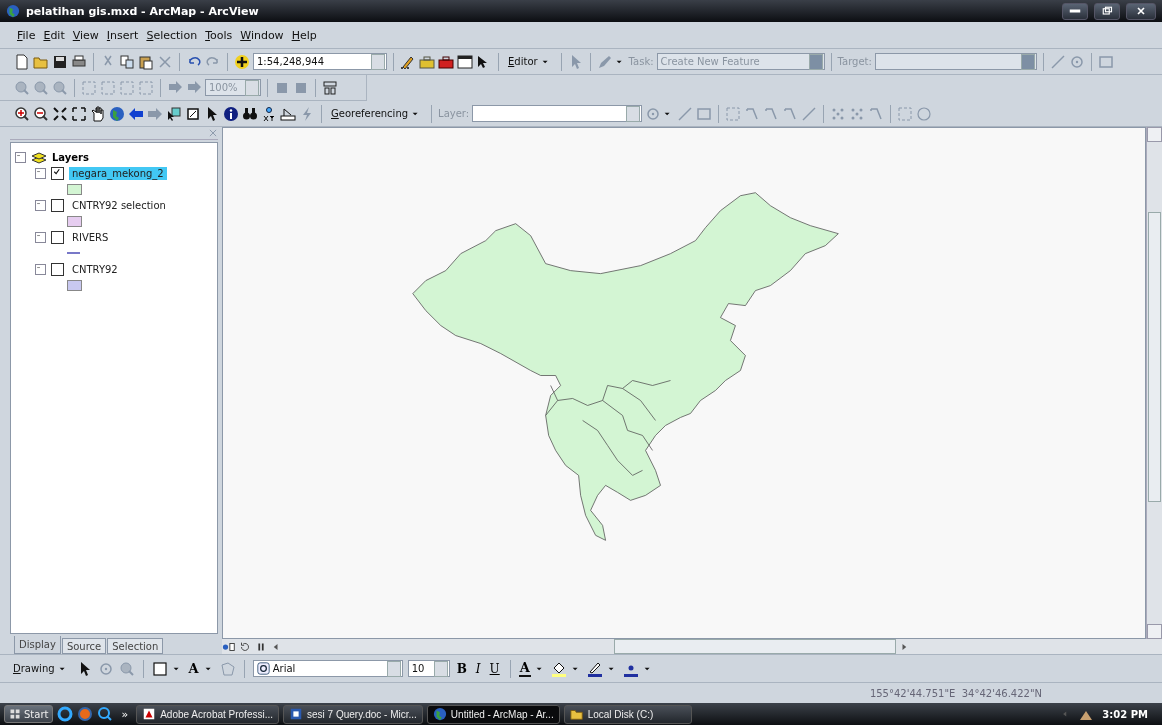 This screenshot has width=1162, height=725. What do you see at coordinates (327, 668) in the screenshot?
I see `font-dropdown: Arial` at bounding box center [327, 668].